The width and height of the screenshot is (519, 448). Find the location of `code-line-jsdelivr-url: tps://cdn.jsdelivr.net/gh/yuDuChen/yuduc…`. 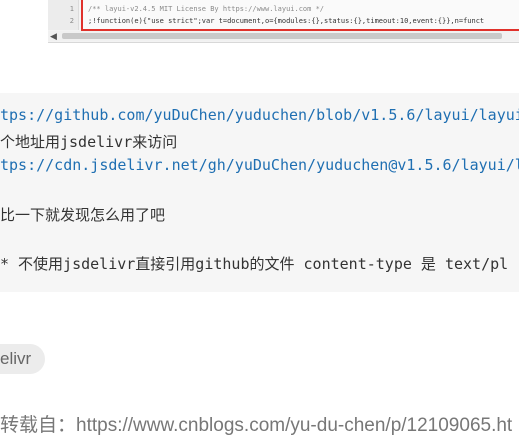

code-line-jsdelivr-url: tps://cdn.jsdelivr.net/gh/yuDuChen/yuduc… is located at coordinates (259, 165).